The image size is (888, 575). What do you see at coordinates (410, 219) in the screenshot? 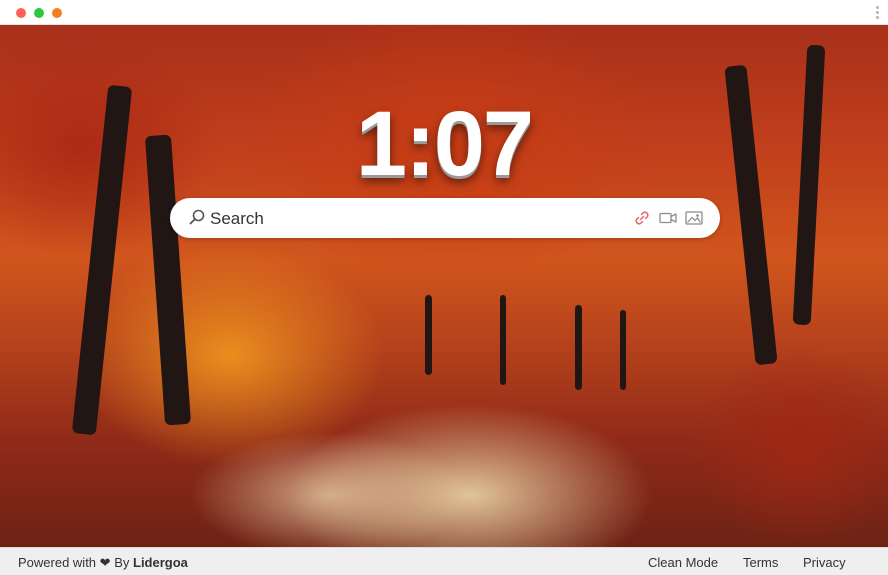
I see `search-input` at bounding box center [410, 219].